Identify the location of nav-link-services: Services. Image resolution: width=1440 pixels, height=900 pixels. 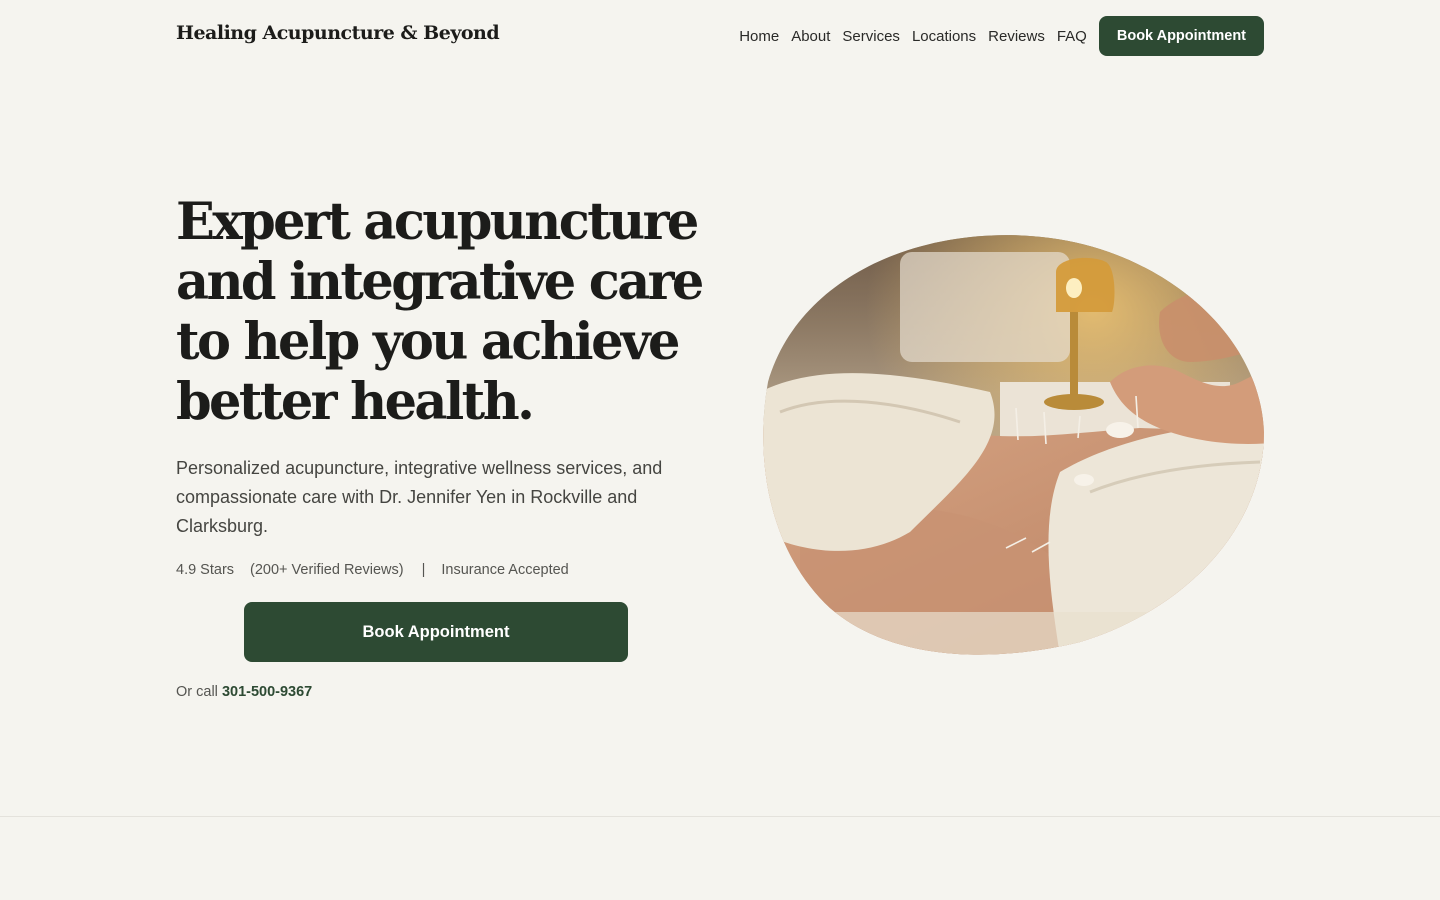
(871, 36).